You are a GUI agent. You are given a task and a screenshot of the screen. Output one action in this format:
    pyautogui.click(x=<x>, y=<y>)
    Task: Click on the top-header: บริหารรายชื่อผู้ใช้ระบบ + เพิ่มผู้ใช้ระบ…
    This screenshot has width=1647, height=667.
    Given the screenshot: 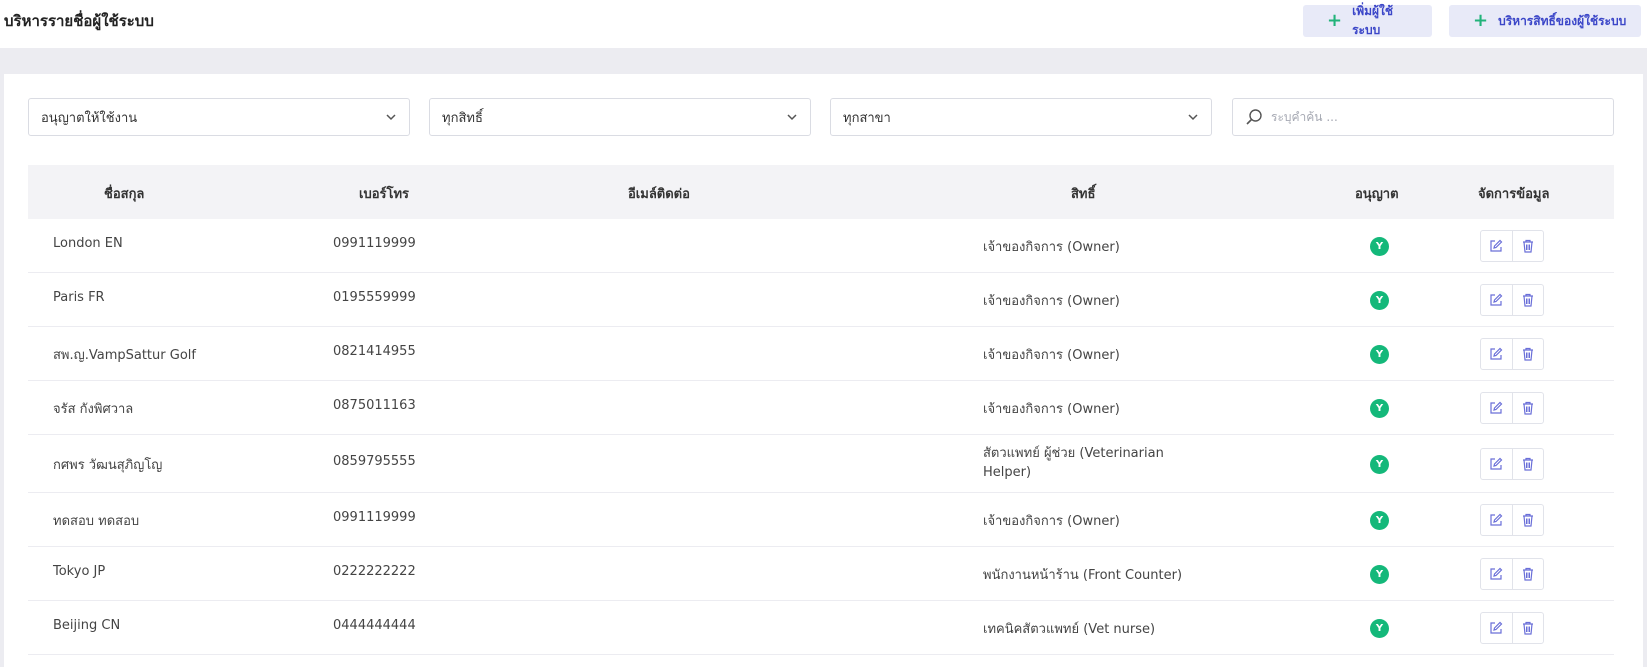 What is the action you would take?
    pyautogui.click(x=823, y=24)
    